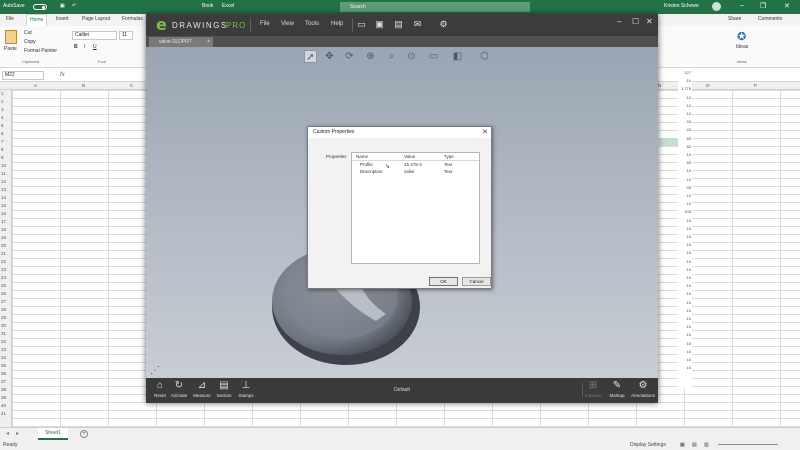 The height and width of the screenshot is (450, 800). I want to click on row-header: 15, so click(6, 206).